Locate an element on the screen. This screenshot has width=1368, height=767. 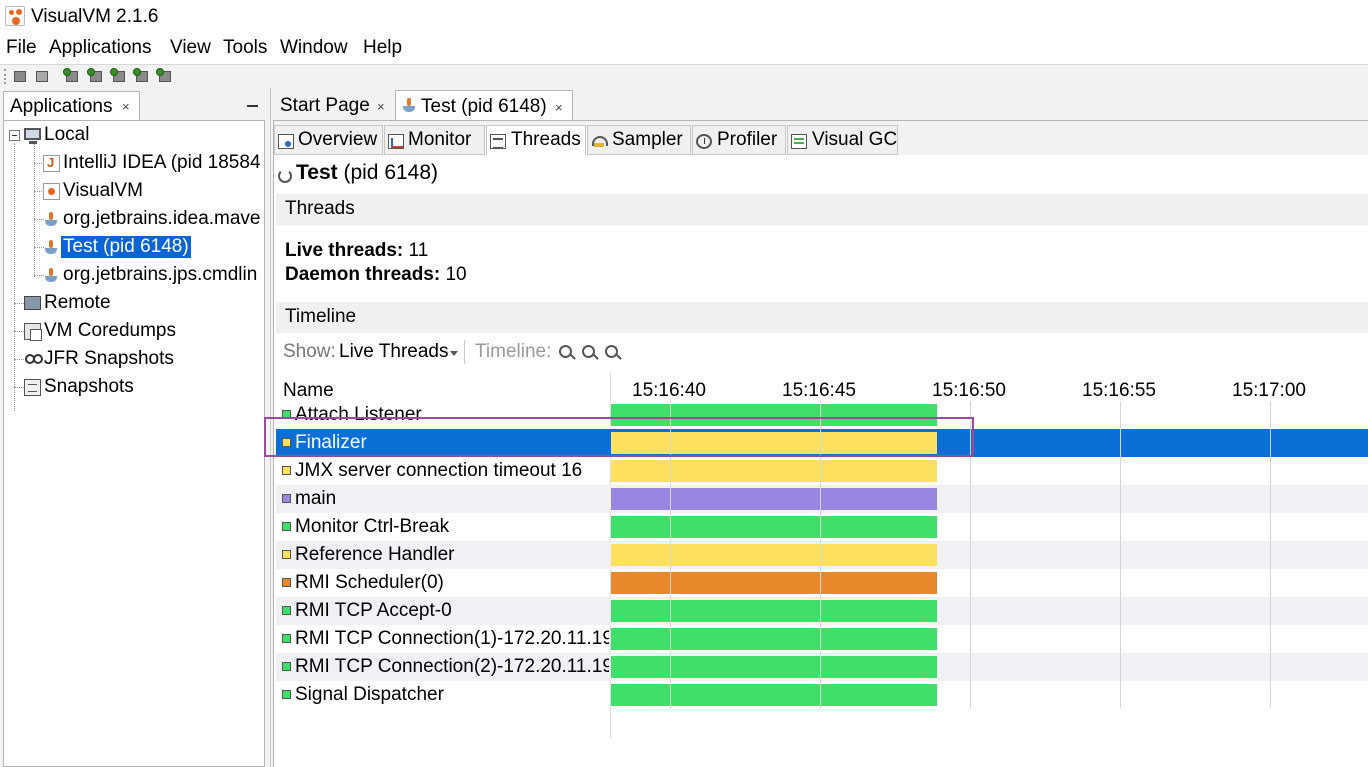
tab-visual-gc: Visual GC is located at coordinates (842, 140).